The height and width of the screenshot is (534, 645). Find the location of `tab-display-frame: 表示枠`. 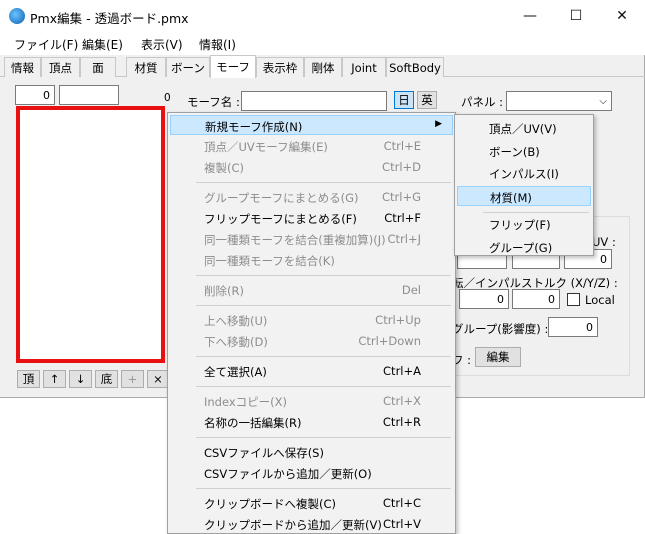

tab-display-frame: 表示枠 is located at coordinates (280, 67).